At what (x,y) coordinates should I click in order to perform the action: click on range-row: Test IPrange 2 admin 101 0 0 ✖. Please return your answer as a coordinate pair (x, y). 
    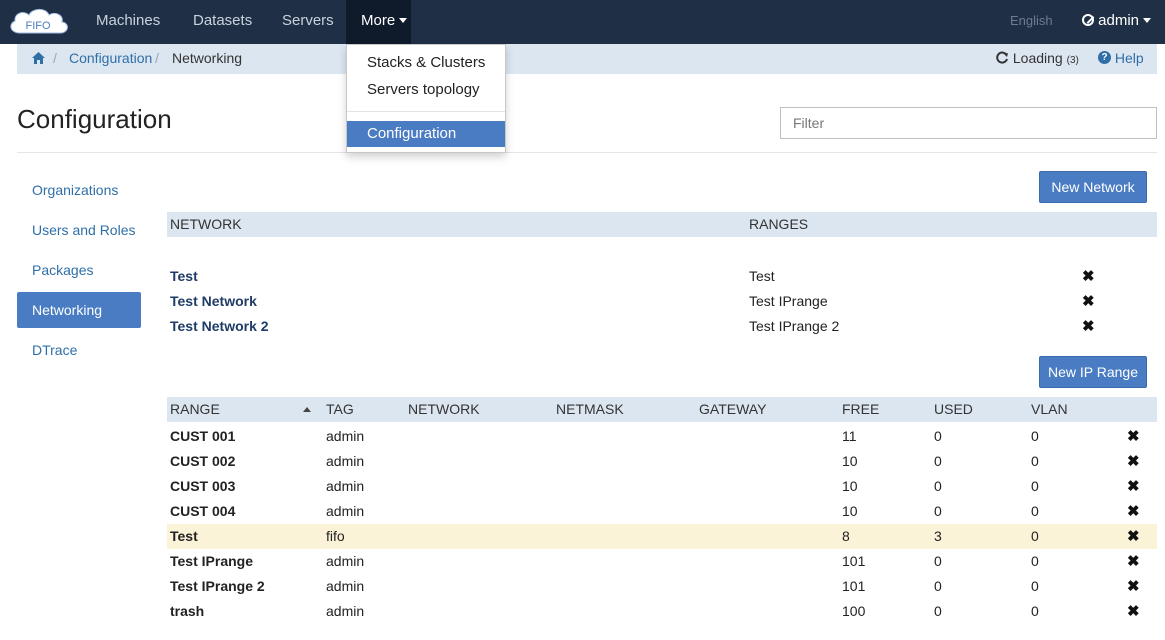
    Looking at the image, I should click on (662, 586).